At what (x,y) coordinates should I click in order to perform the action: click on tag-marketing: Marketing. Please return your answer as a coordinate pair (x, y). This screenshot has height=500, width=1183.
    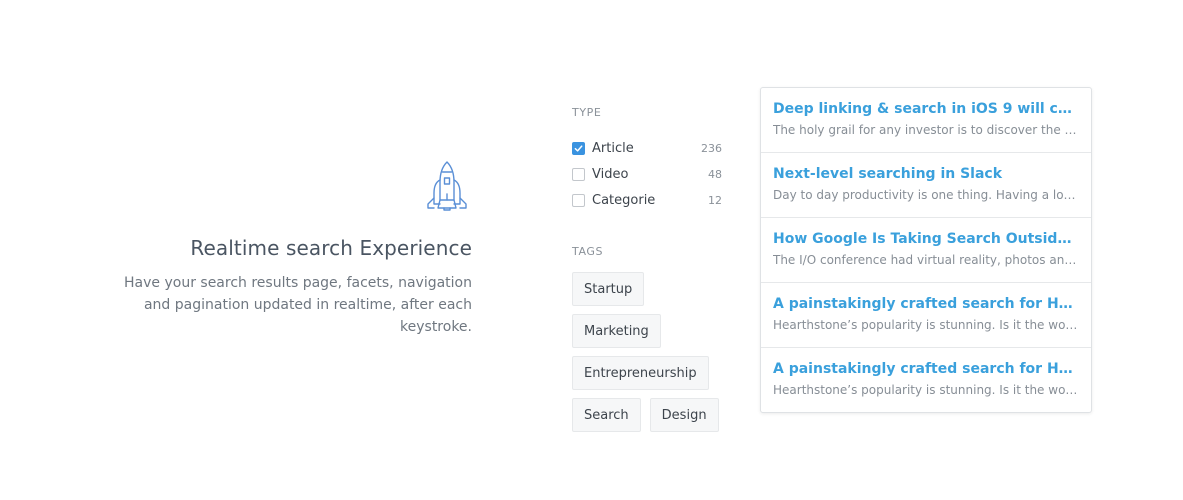
    Looking at the image, I should click on (616, 331).